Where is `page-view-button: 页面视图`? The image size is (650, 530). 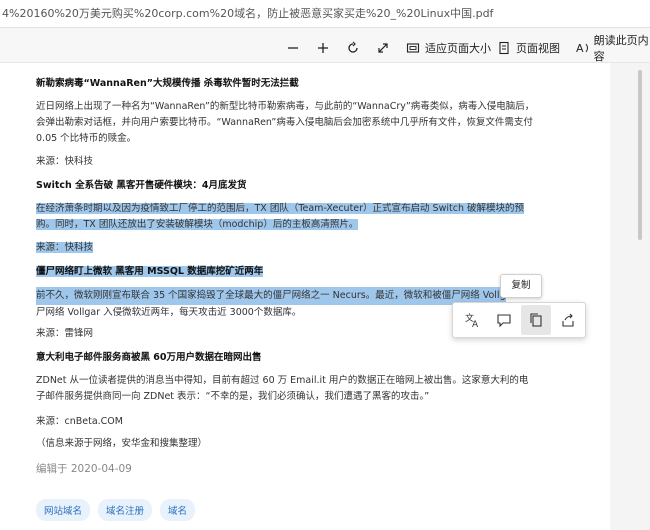 page-view-button: 页面视图 is located at coordinates (528, 48).